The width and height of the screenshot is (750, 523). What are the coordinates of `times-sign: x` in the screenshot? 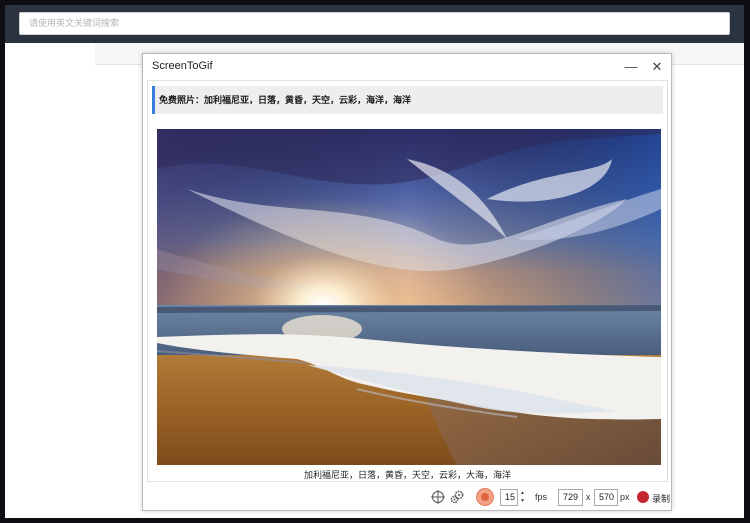 It's located at (588, 497).